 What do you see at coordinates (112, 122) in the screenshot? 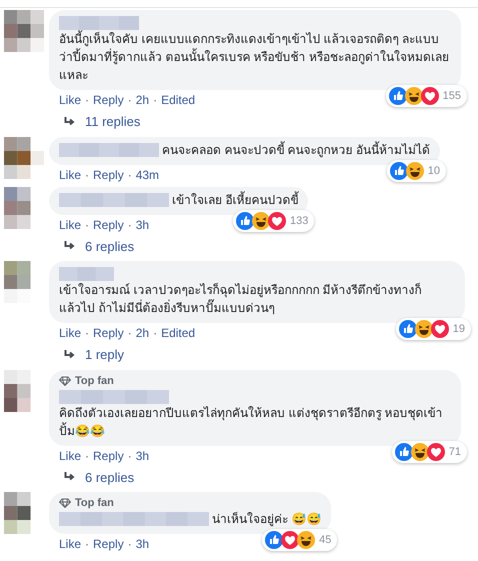
I see `view-replies-link: 11 replies` at bounding box center [112, 122].